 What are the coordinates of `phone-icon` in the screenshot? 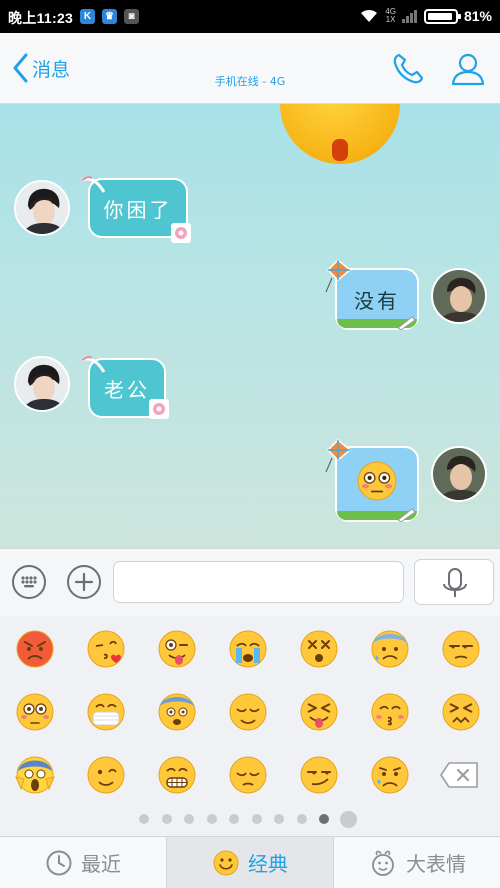 It's located at (408, 68).